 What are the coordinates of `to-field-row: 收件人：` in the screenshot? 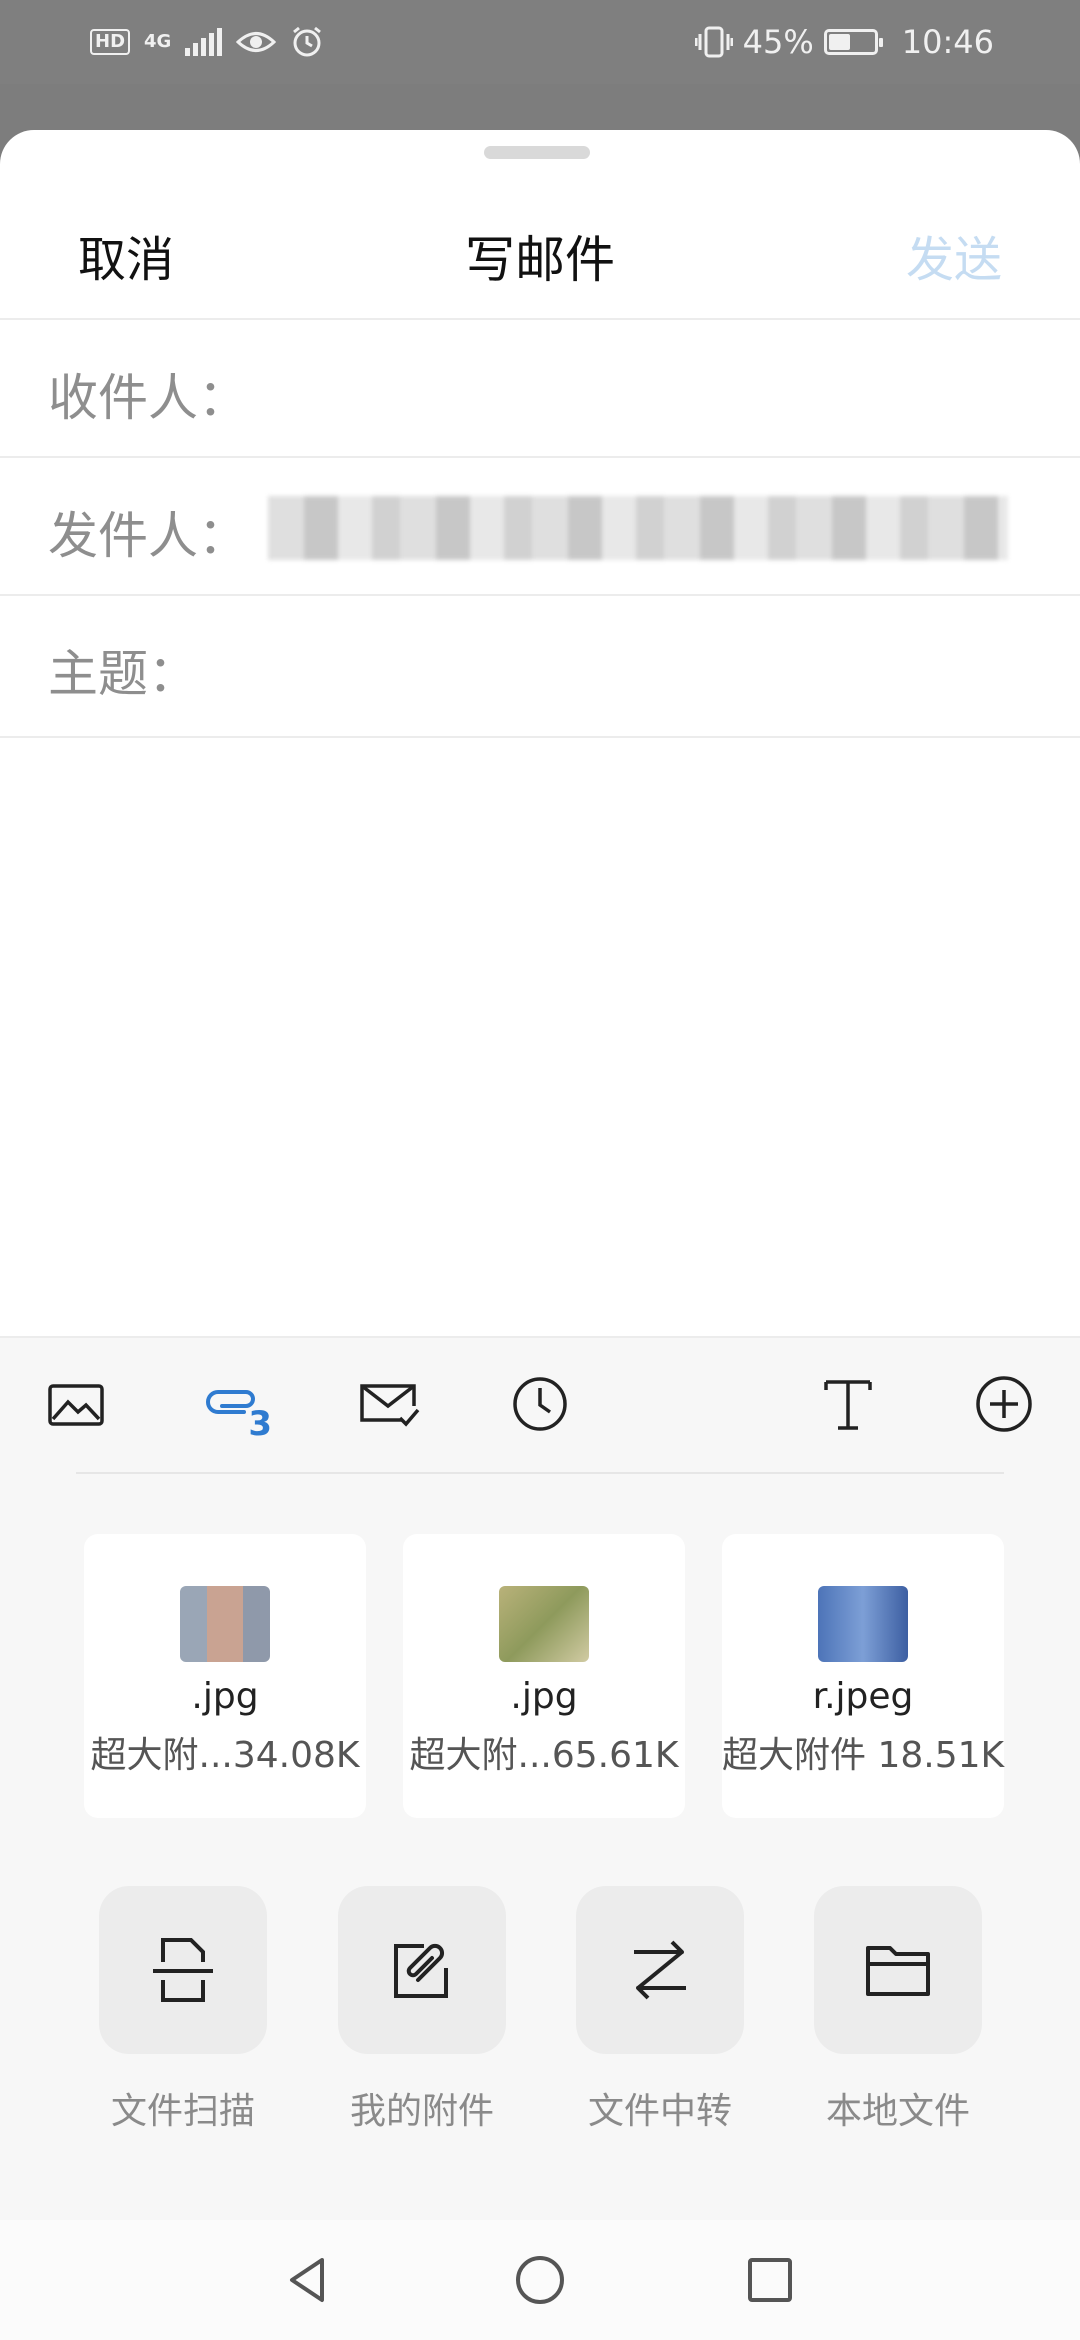 It's located at (540, 387).